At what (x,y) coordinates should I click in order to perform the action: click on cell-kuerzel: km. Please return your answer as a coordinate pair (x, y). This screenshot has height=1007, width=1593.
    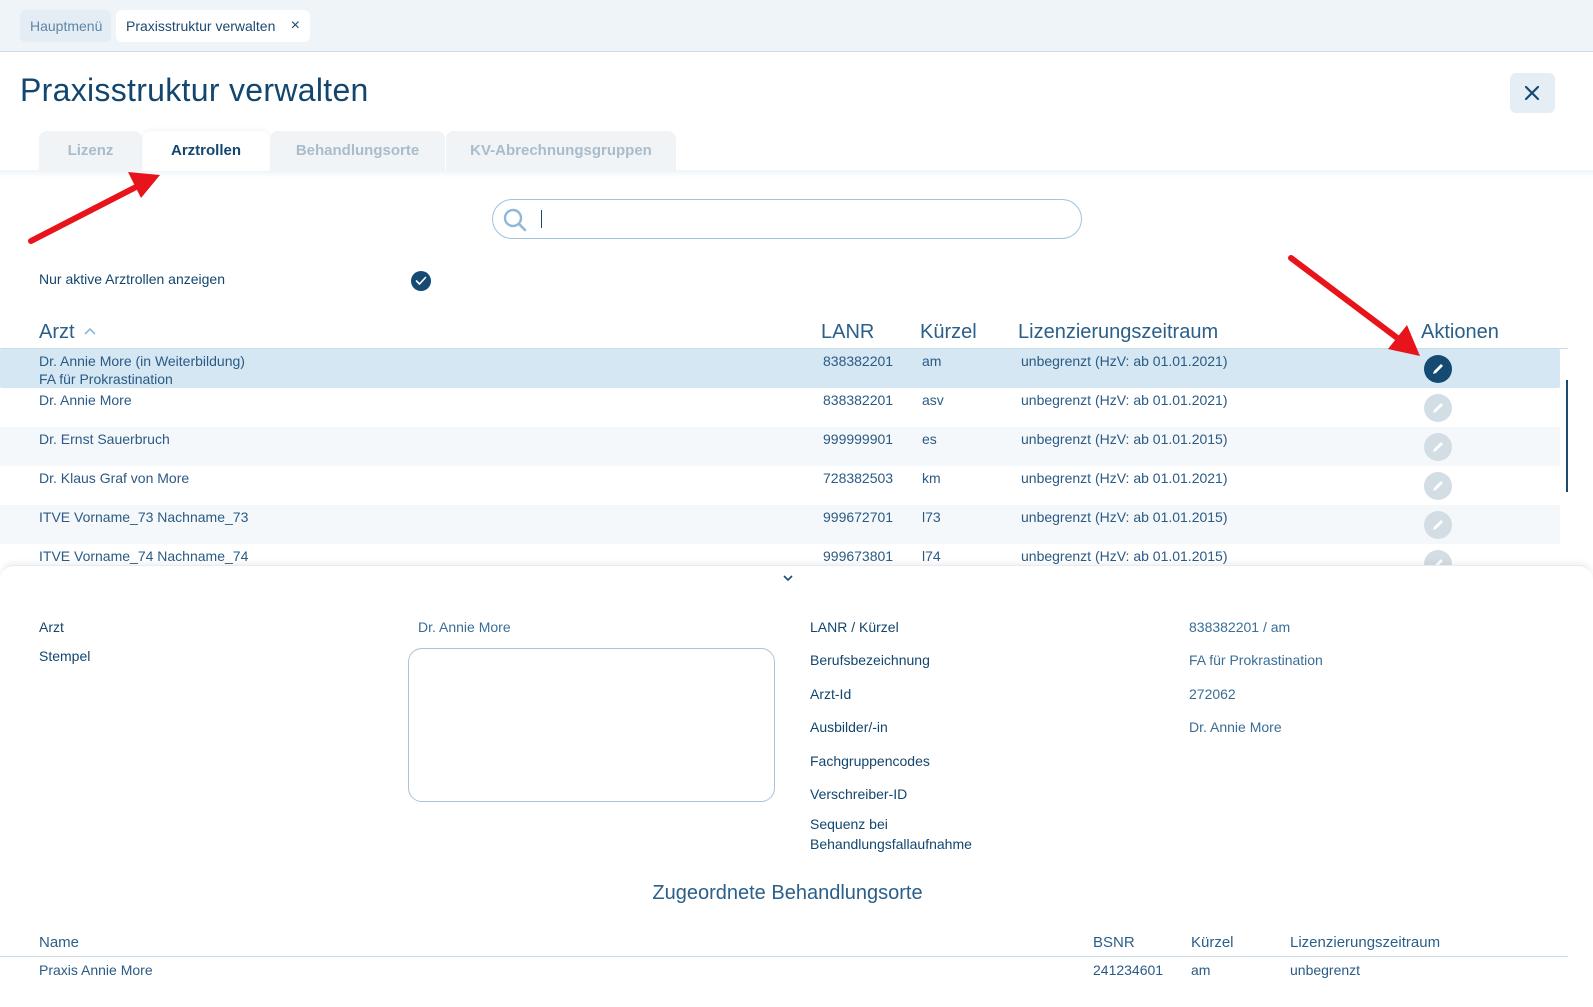
    Looking at the image, I should click on (931, 478).